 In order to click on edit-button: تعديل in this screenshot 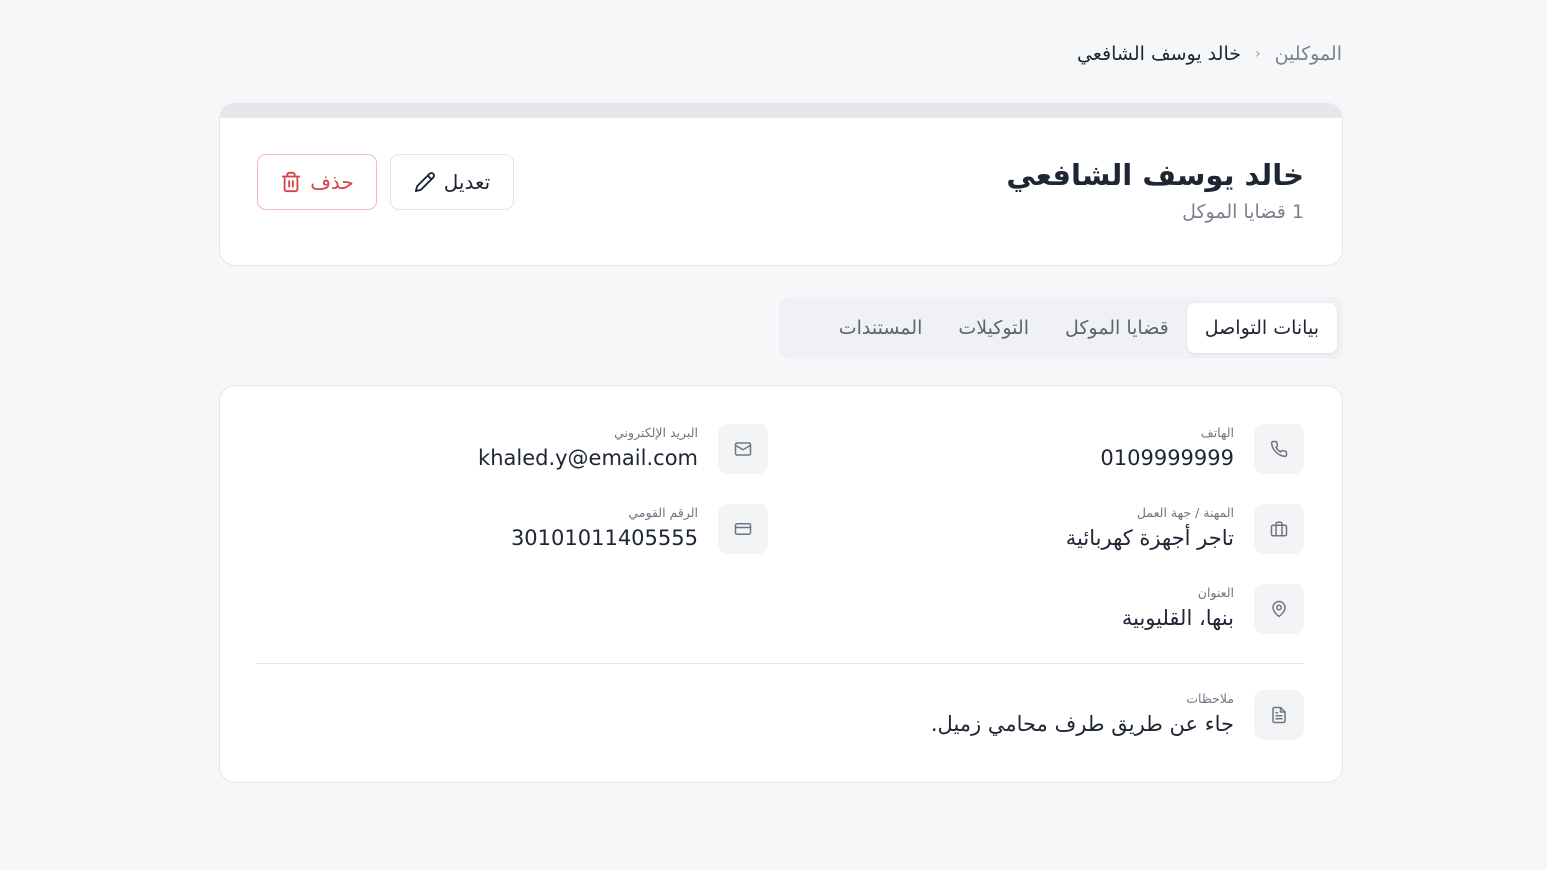, I will do `click(452, 182)`.